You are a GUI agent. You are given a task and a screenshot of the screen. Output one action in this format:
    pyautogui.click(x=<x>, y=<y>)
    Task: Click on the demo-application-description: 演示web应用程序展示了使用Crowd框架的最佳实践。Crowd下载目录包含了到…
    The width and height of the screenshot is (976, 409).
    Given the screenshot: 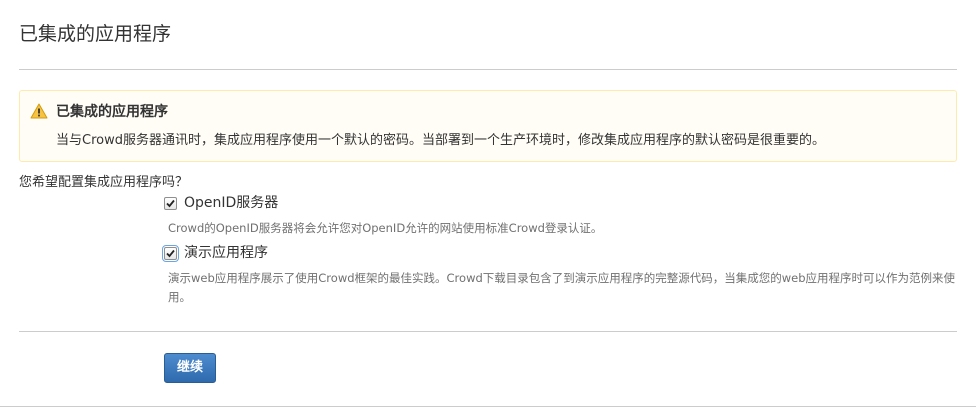 What is the action you would take?
    pyautogui.click(x=562, y=287)
    